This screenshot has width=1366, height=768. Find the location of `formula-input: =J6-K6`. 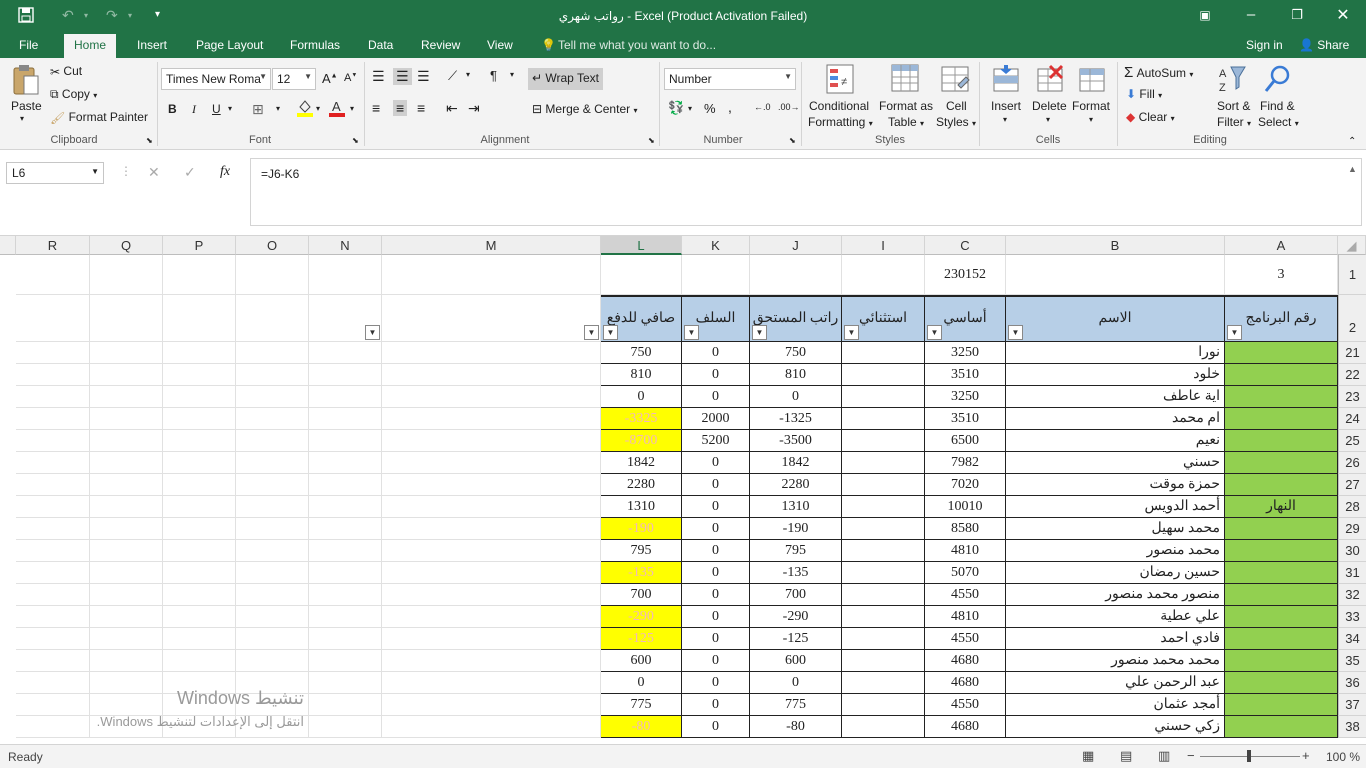

formula-input: =J6-K6 is located at coordinates (806, 192).